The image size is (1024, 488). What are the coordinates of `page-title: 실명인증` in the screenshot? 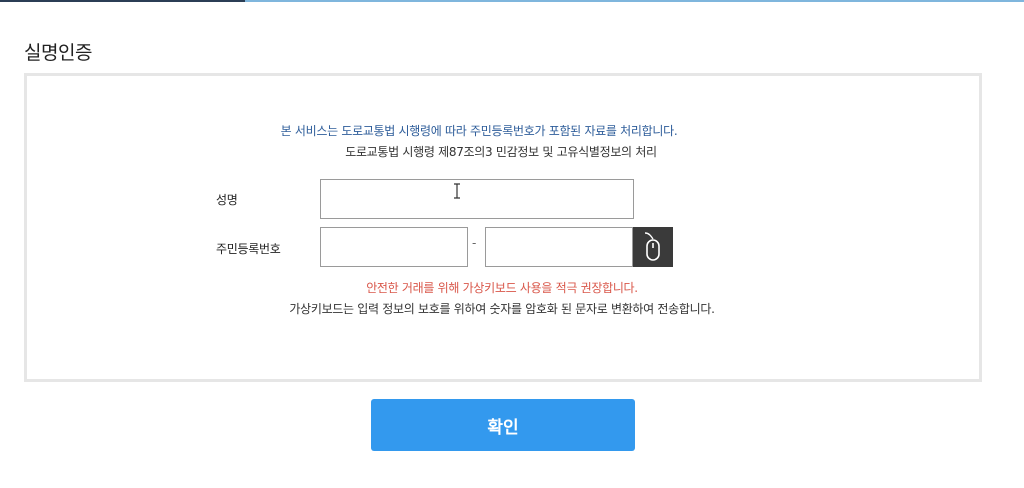 It's located at (58, 53).